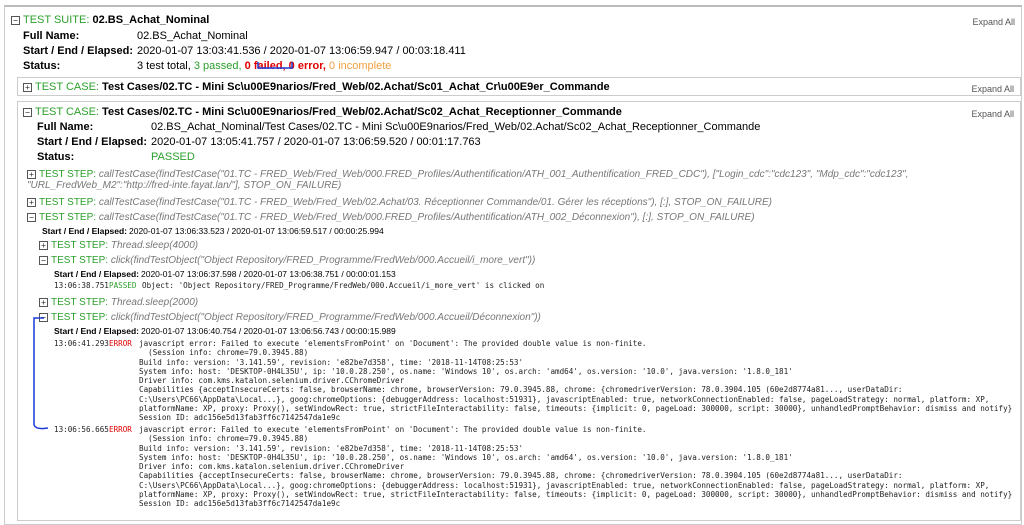  I want to click on status-total: 3 test total,, so click(164, 66).